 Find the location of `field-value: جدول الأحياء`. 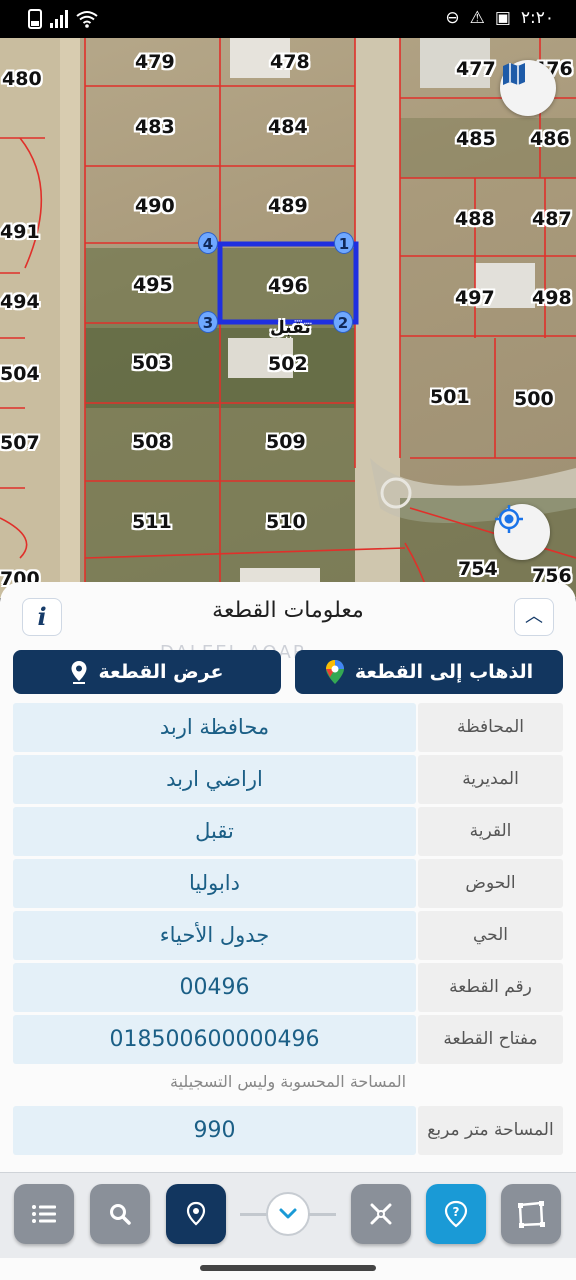

field-value: جدول الأحياء is located at coordinates (214, 935).